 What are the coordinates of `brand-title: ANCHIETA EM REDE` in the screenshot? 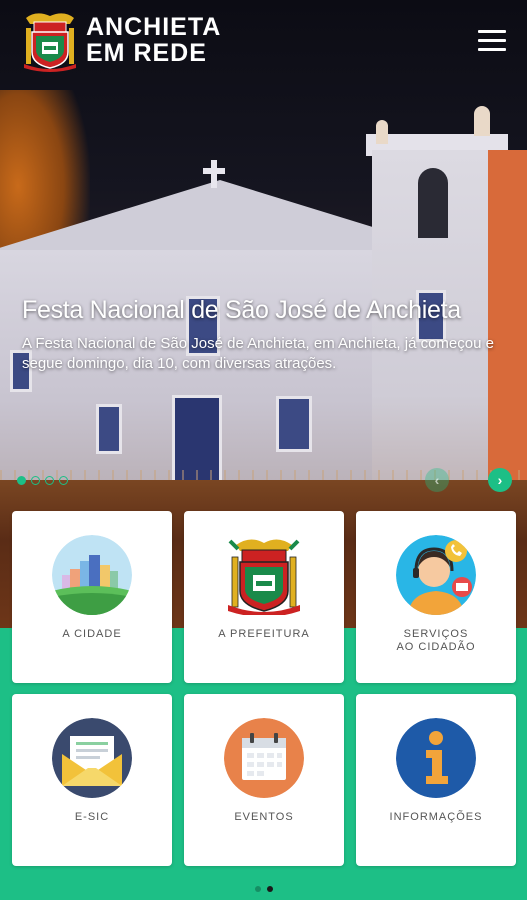 It's located at (153, 40).